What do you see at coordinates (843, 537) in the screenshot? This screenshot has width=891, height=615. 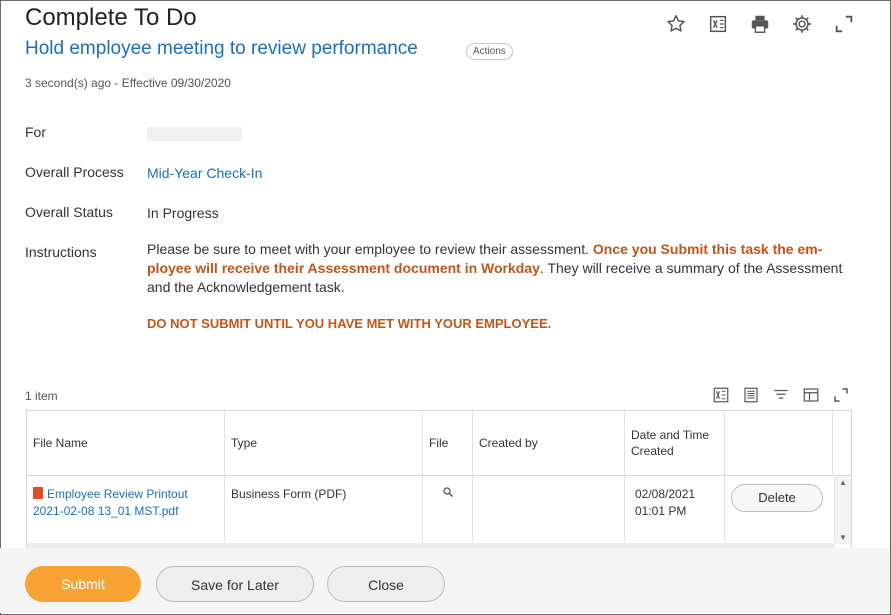 I see `scroll-down-icon: ▼` at bounding box center [843, 537].